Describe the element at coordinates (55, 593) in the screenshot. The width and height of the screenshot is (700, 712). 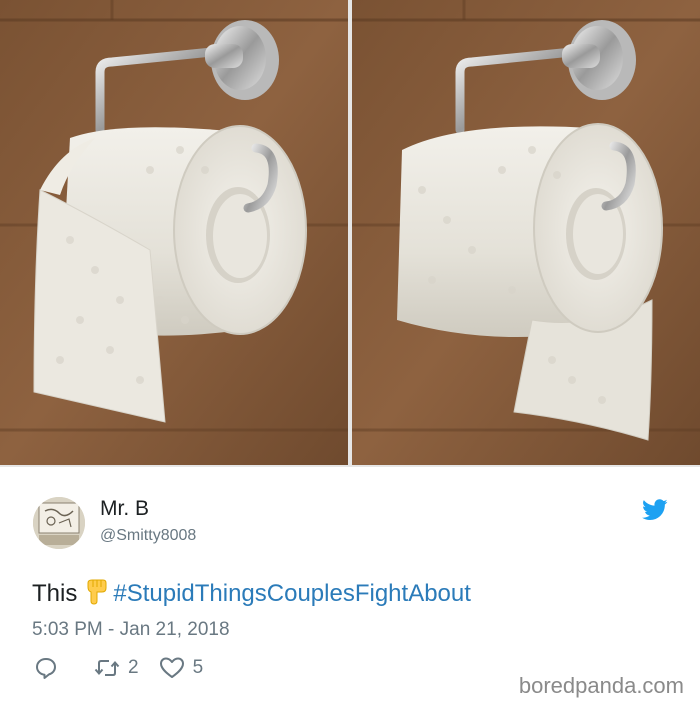
I see `tweet-text-prefix: This` at that location.